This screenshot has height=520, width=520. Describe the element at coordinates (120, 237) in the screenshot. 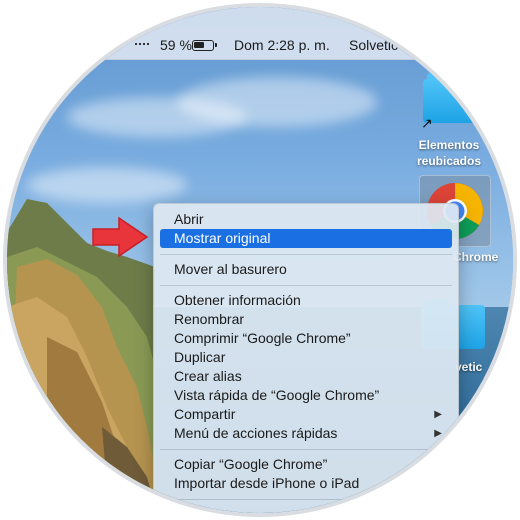

I see `red-pointer-arrow-icon` at that location.